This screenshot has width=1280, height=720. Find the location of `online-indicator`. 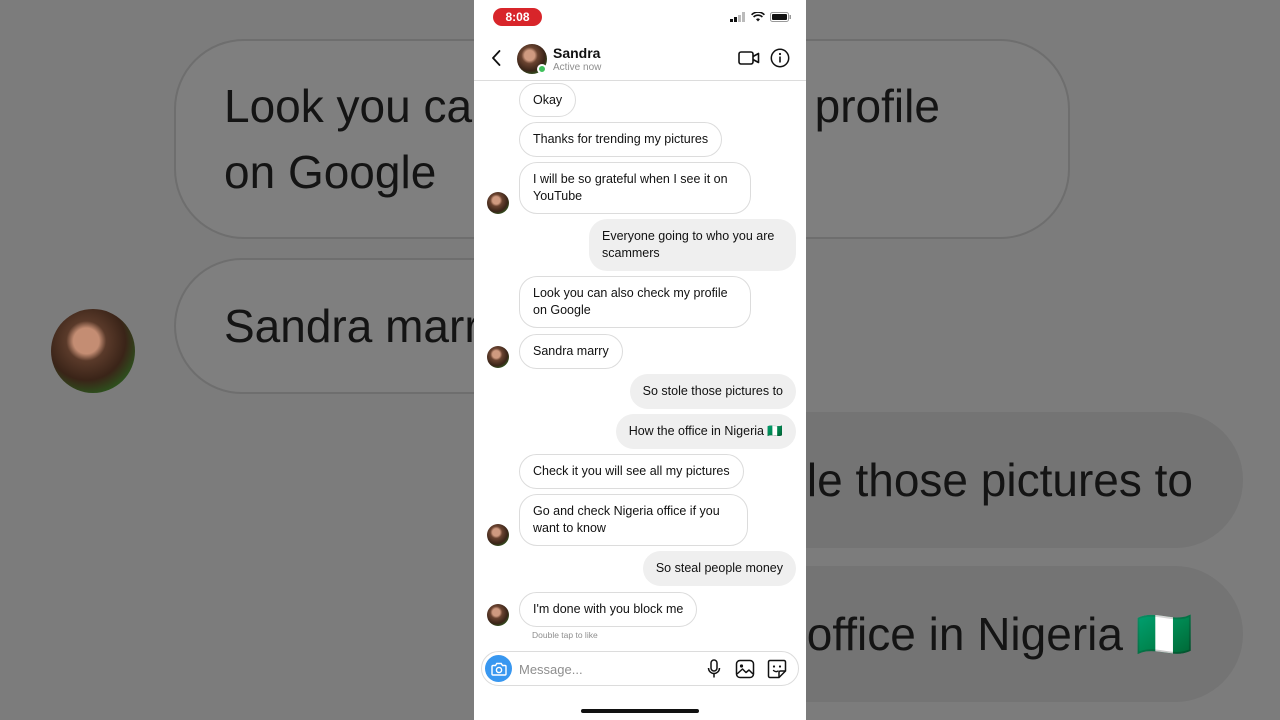

online-indicator is located at coordinates (542, 69).